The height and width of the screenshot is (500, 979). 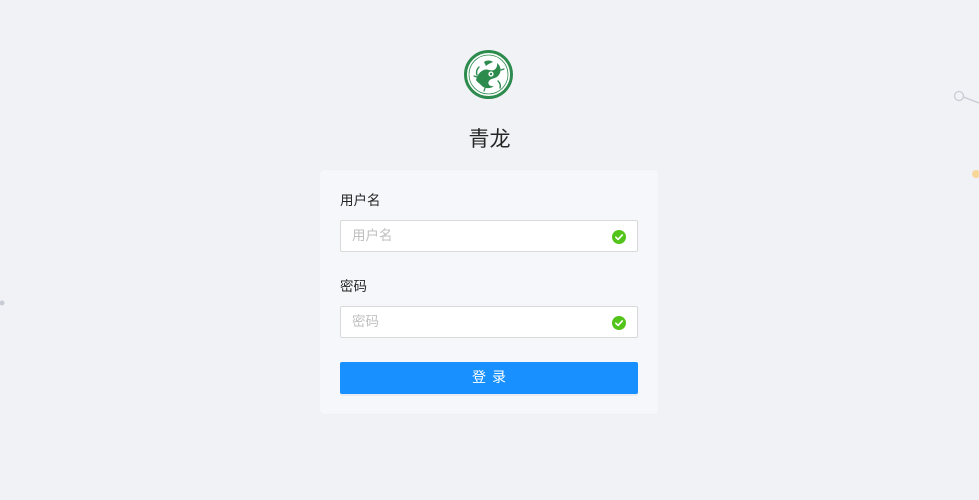 I want to click on password-field-wrapper, so click(x=489, y=322).